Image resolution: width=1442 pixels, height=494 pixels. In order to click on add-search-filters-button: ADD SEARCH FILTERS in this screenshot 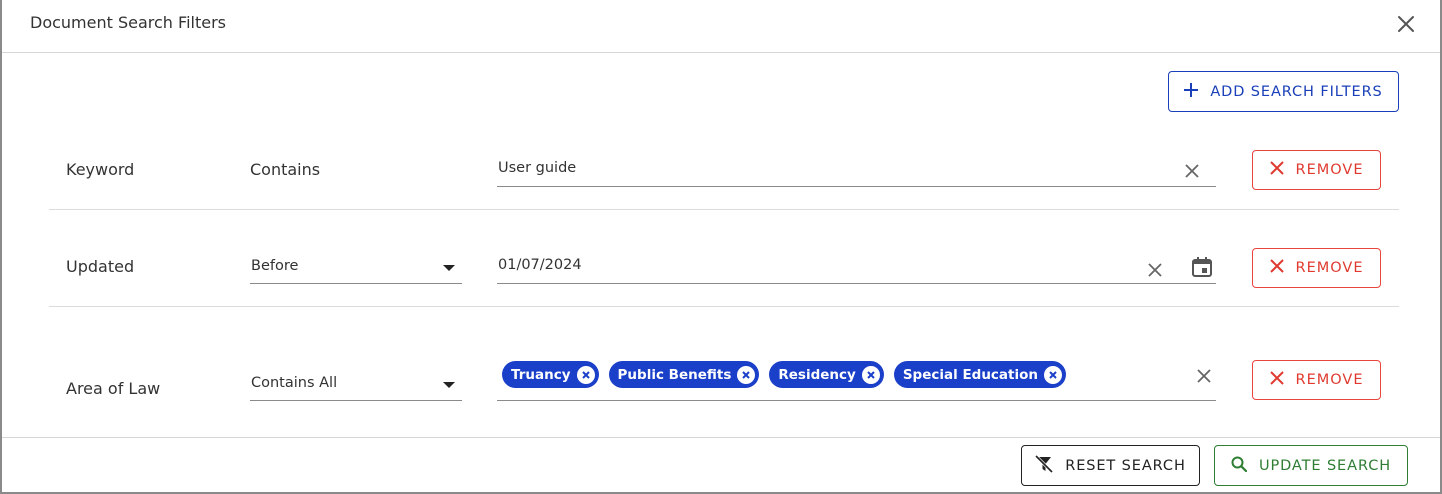, I will do `click(1283, 91)`.